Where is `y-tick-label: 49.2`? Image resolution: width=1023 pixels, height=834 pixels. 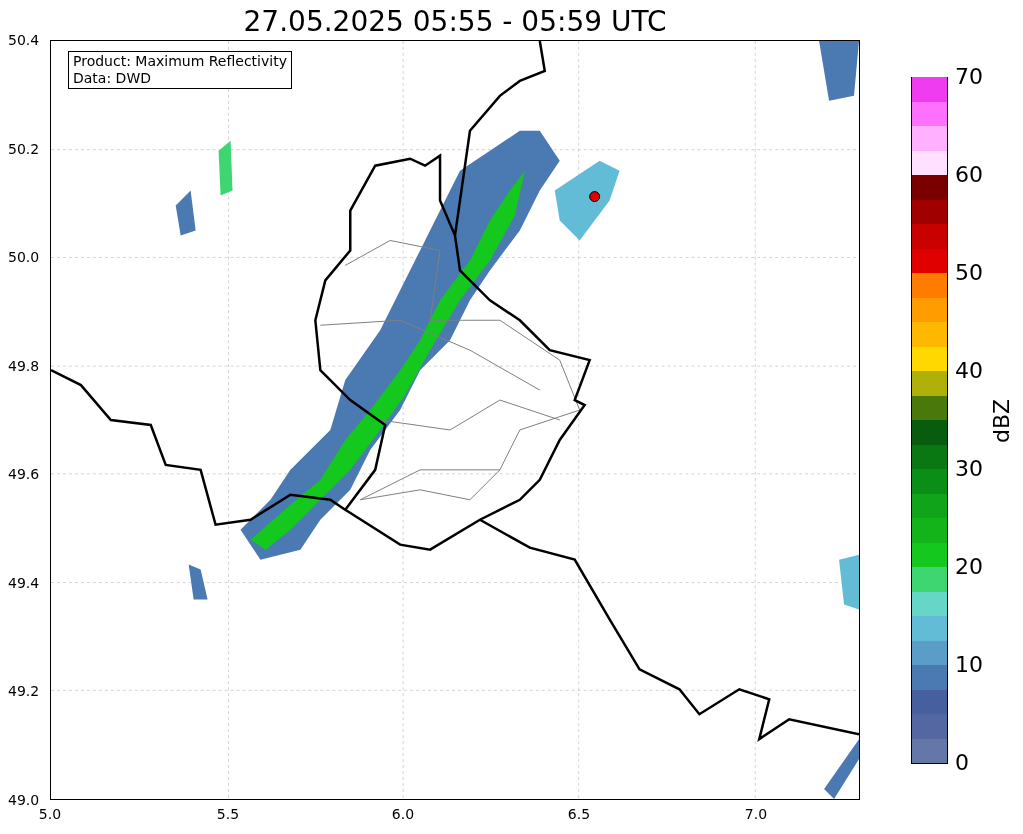 y-tick-label: 49.2 is located at coordinates (24, 691).